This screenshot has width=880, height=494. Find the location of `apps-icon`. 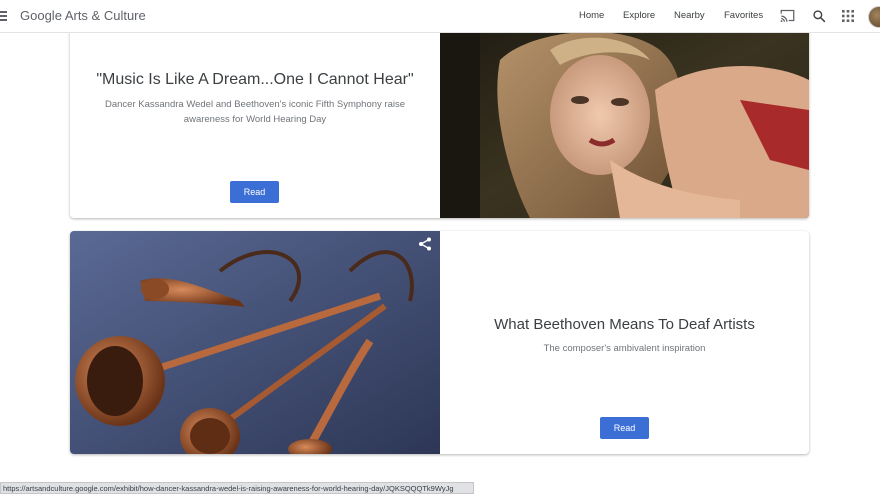

apps-icon is located at coordinates (848, 16).